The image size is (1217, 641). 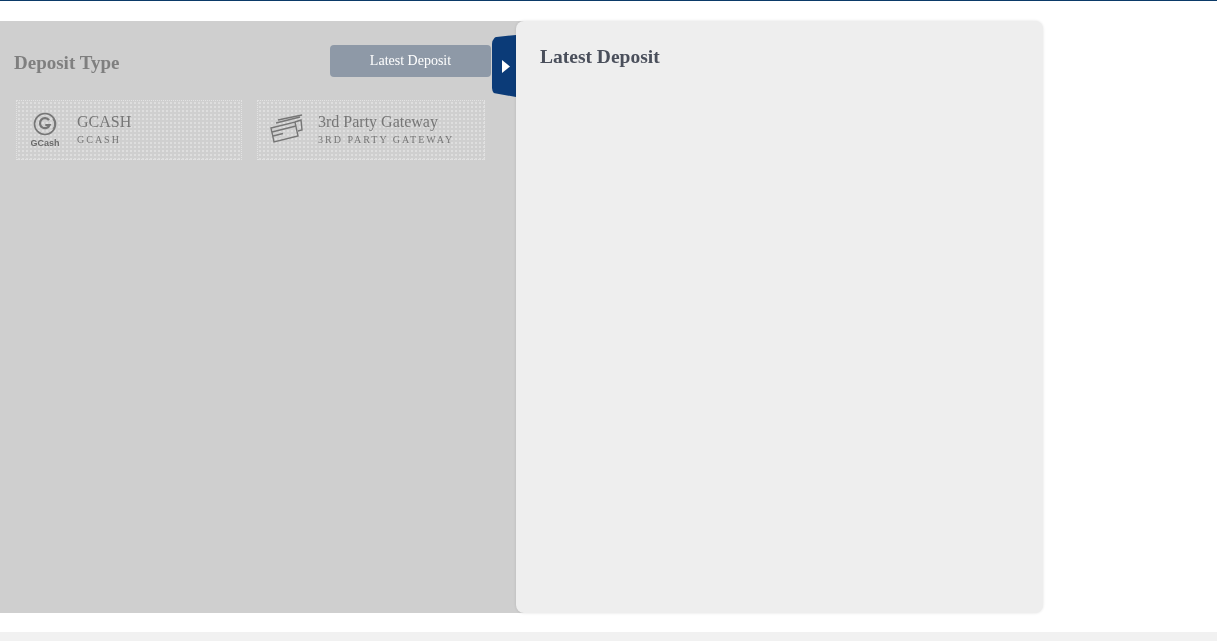 What do you see at coordinates (99, 139) in the screenshot?
I see `method-code: GCASH` at bounding box center [99, 139].